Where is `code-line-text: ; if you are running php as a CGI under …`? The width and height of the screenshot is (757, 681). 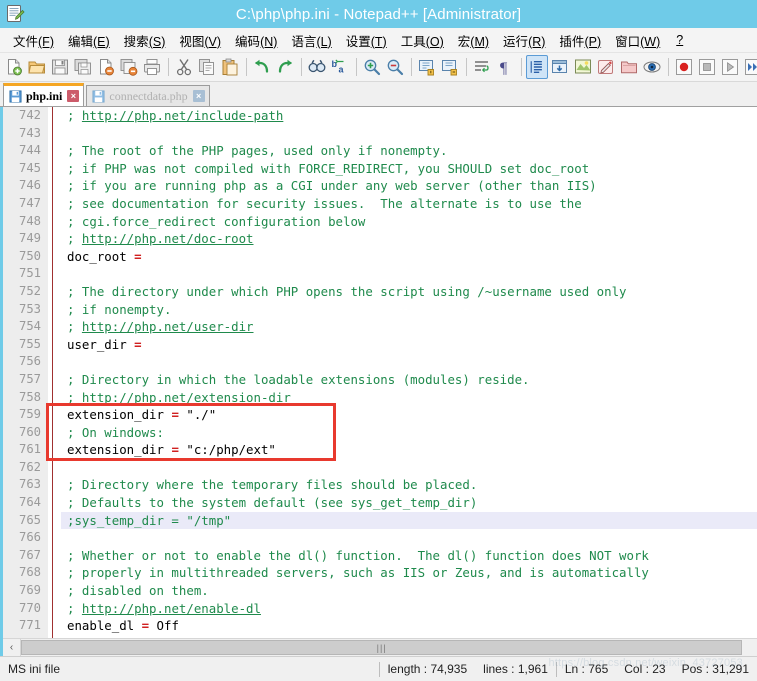
code-line-text: ; if you are running php as a CGI under … is located at coordinates (409, 186).